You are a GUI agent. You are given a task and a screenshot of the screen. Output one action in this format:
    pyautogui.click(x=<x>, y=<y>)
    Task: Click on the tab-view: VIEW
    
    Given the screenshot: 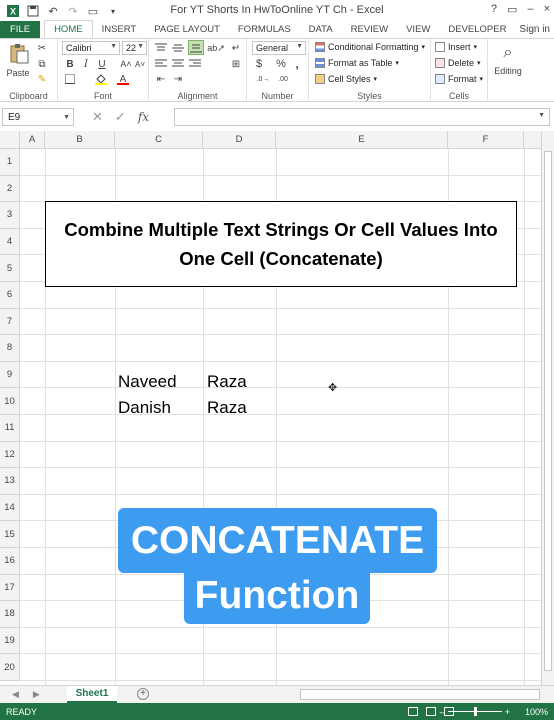 What is the action you would take?
    pyautogui.click(x=418, y=29)
    